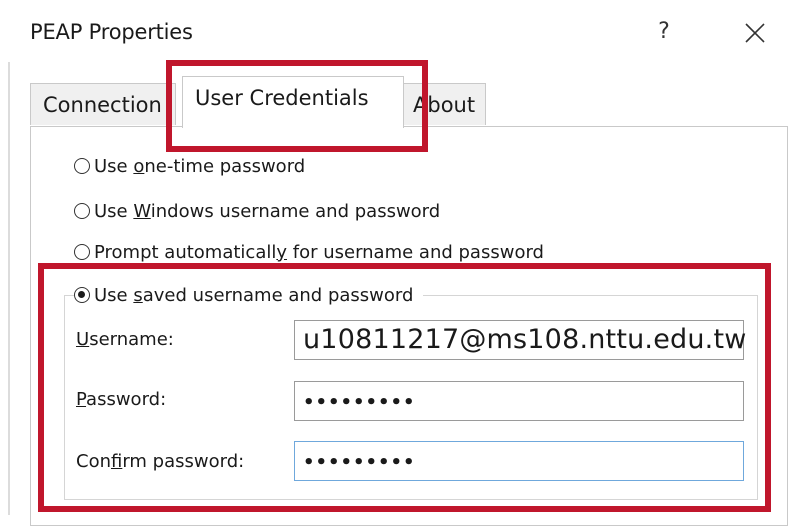  Describe the element at coordinates (293, 102) in the screenshot. I see `tab-user-credentials: User Credentials` at that location.